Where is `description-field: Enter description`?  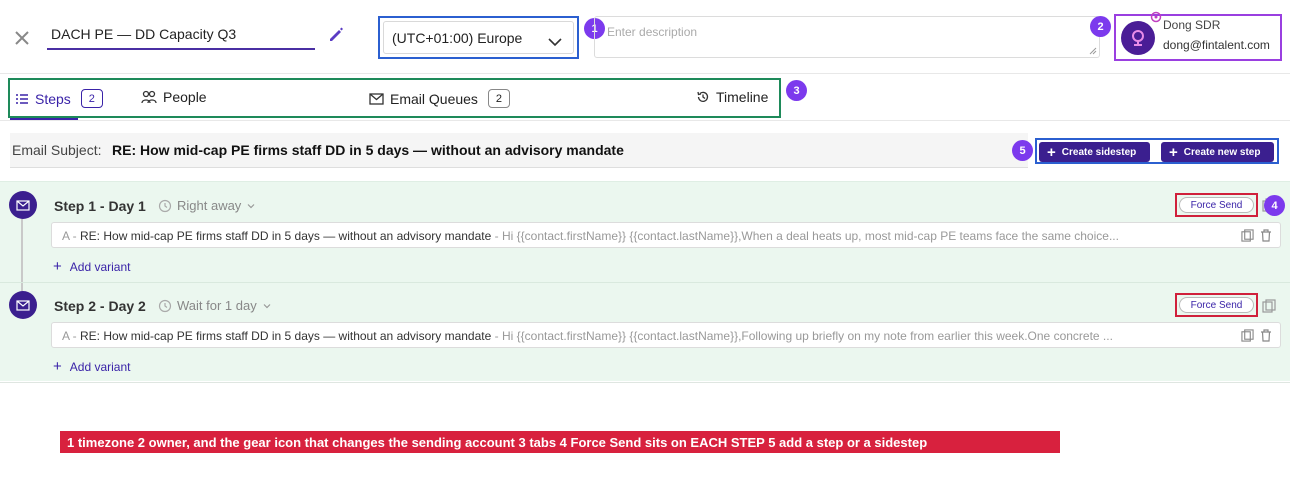 description-field: Enter description is located at coordinates (847, 37).